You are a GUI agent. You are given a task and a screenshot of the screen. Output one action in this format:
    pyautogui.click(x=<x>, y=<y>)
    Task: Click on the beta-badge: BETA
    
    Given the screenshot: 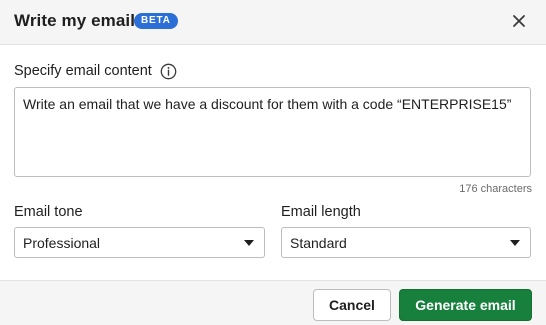 What is the action you would take?
    pyautogui.click(x=156, y=21)
    